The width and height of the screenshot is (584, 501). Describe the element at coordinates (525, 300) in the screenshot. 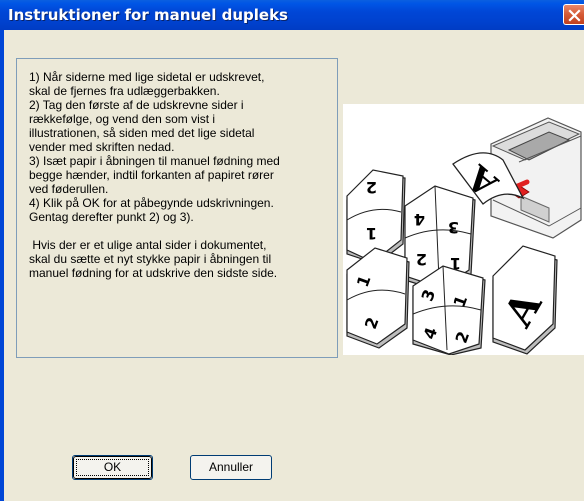

I see `single-sheet-a: A` at that location.